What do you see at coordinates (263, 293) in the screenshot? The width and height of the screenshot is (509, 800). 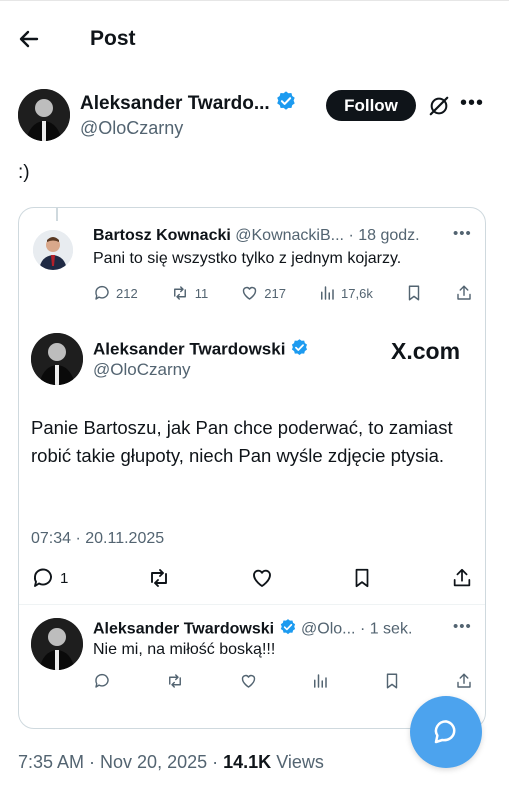 I see `like-button: 217` at bounding box center [263, 293].